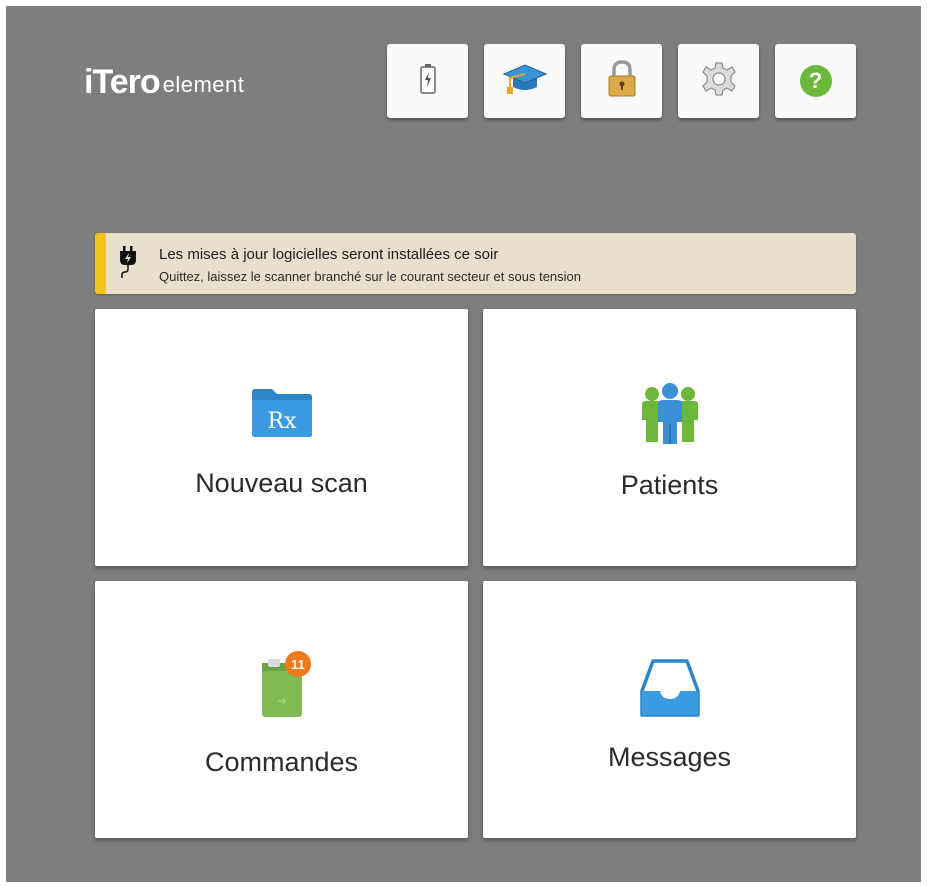 The image size is (927, 886). What do you see at coordinates (281, 762) in the screenshot?
I see `orders-label: Commandes` at bounding box center [281, 762].